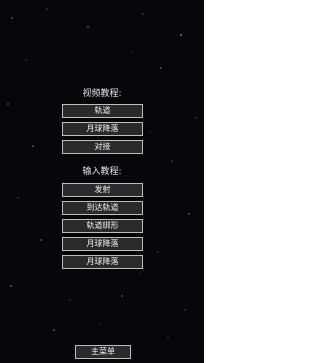 The image size is (320, 363). Describe the element at coordinates (102, 262) in the screenshot. I see `input-moon-landing-2-button: 月球降落` at that location.